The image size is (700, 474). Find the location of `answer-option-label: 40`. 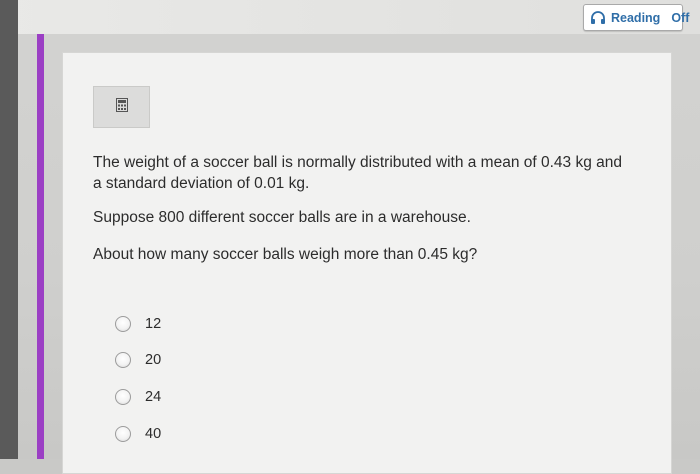

answer-option-label: 40 is located at coordinates (153, 434).